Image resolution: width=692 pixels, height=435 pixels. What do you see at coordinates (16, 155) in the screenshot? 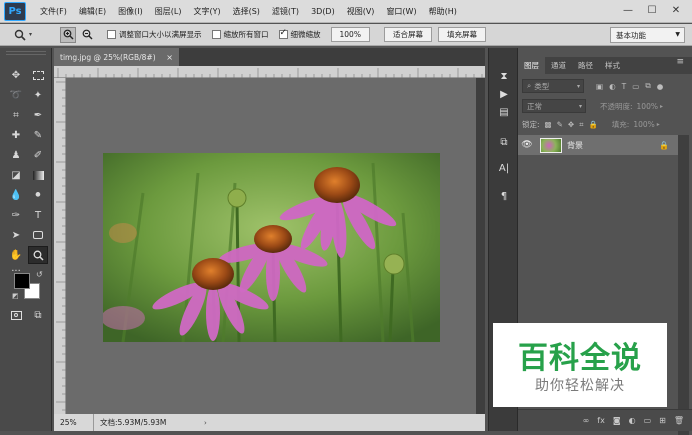
I see `clone-stamp-icon: ♟` at bounding box center [16, 155].